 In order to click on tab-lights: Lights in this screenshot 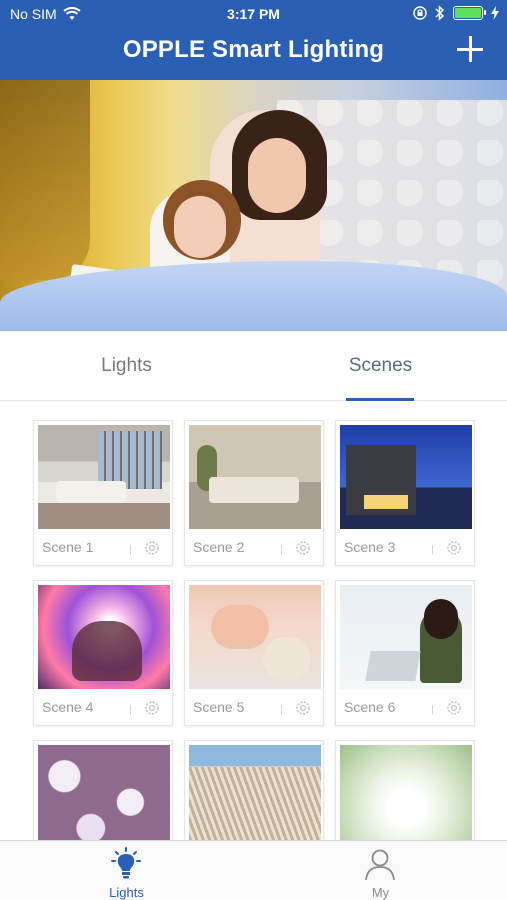, I will do `click(126, 366)`.